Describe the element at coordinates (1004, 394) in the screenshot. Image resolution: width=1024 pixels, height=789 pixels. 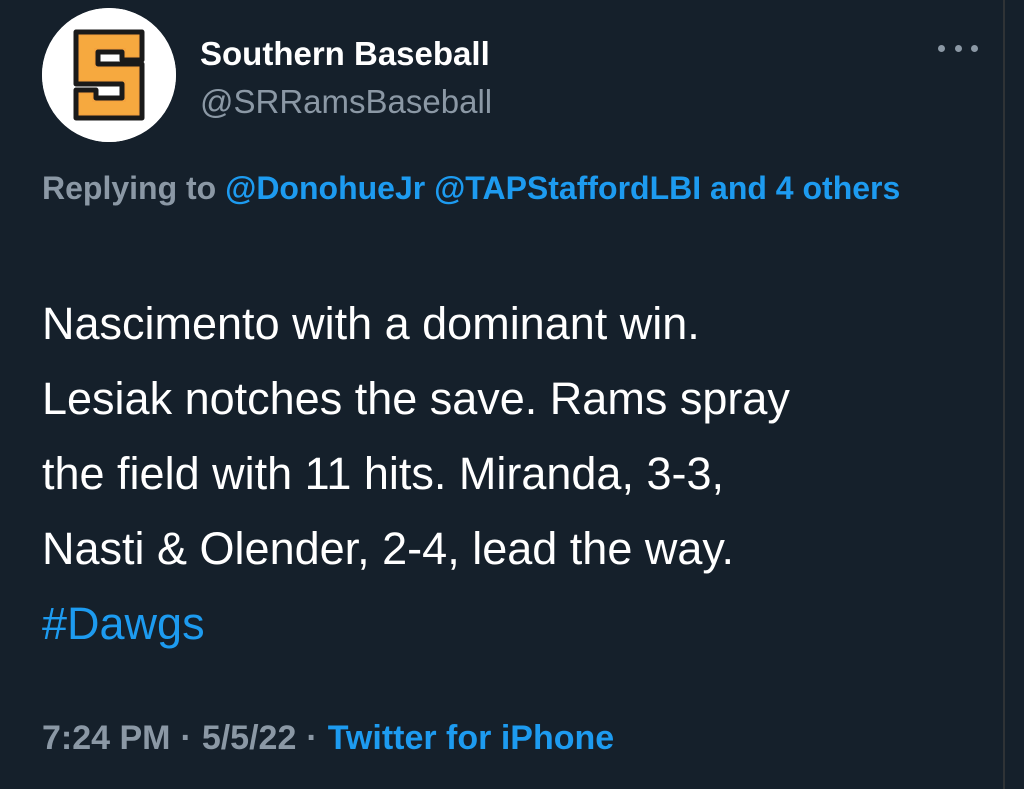
I see `scrollbar-edge` at that location.